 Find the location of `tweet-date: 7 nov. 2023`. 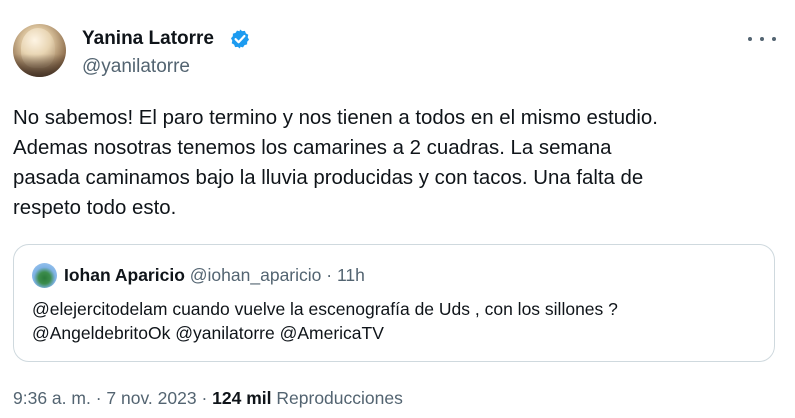

tweet-date: 7 nov. 2023 is located at coordinates (151, 398).